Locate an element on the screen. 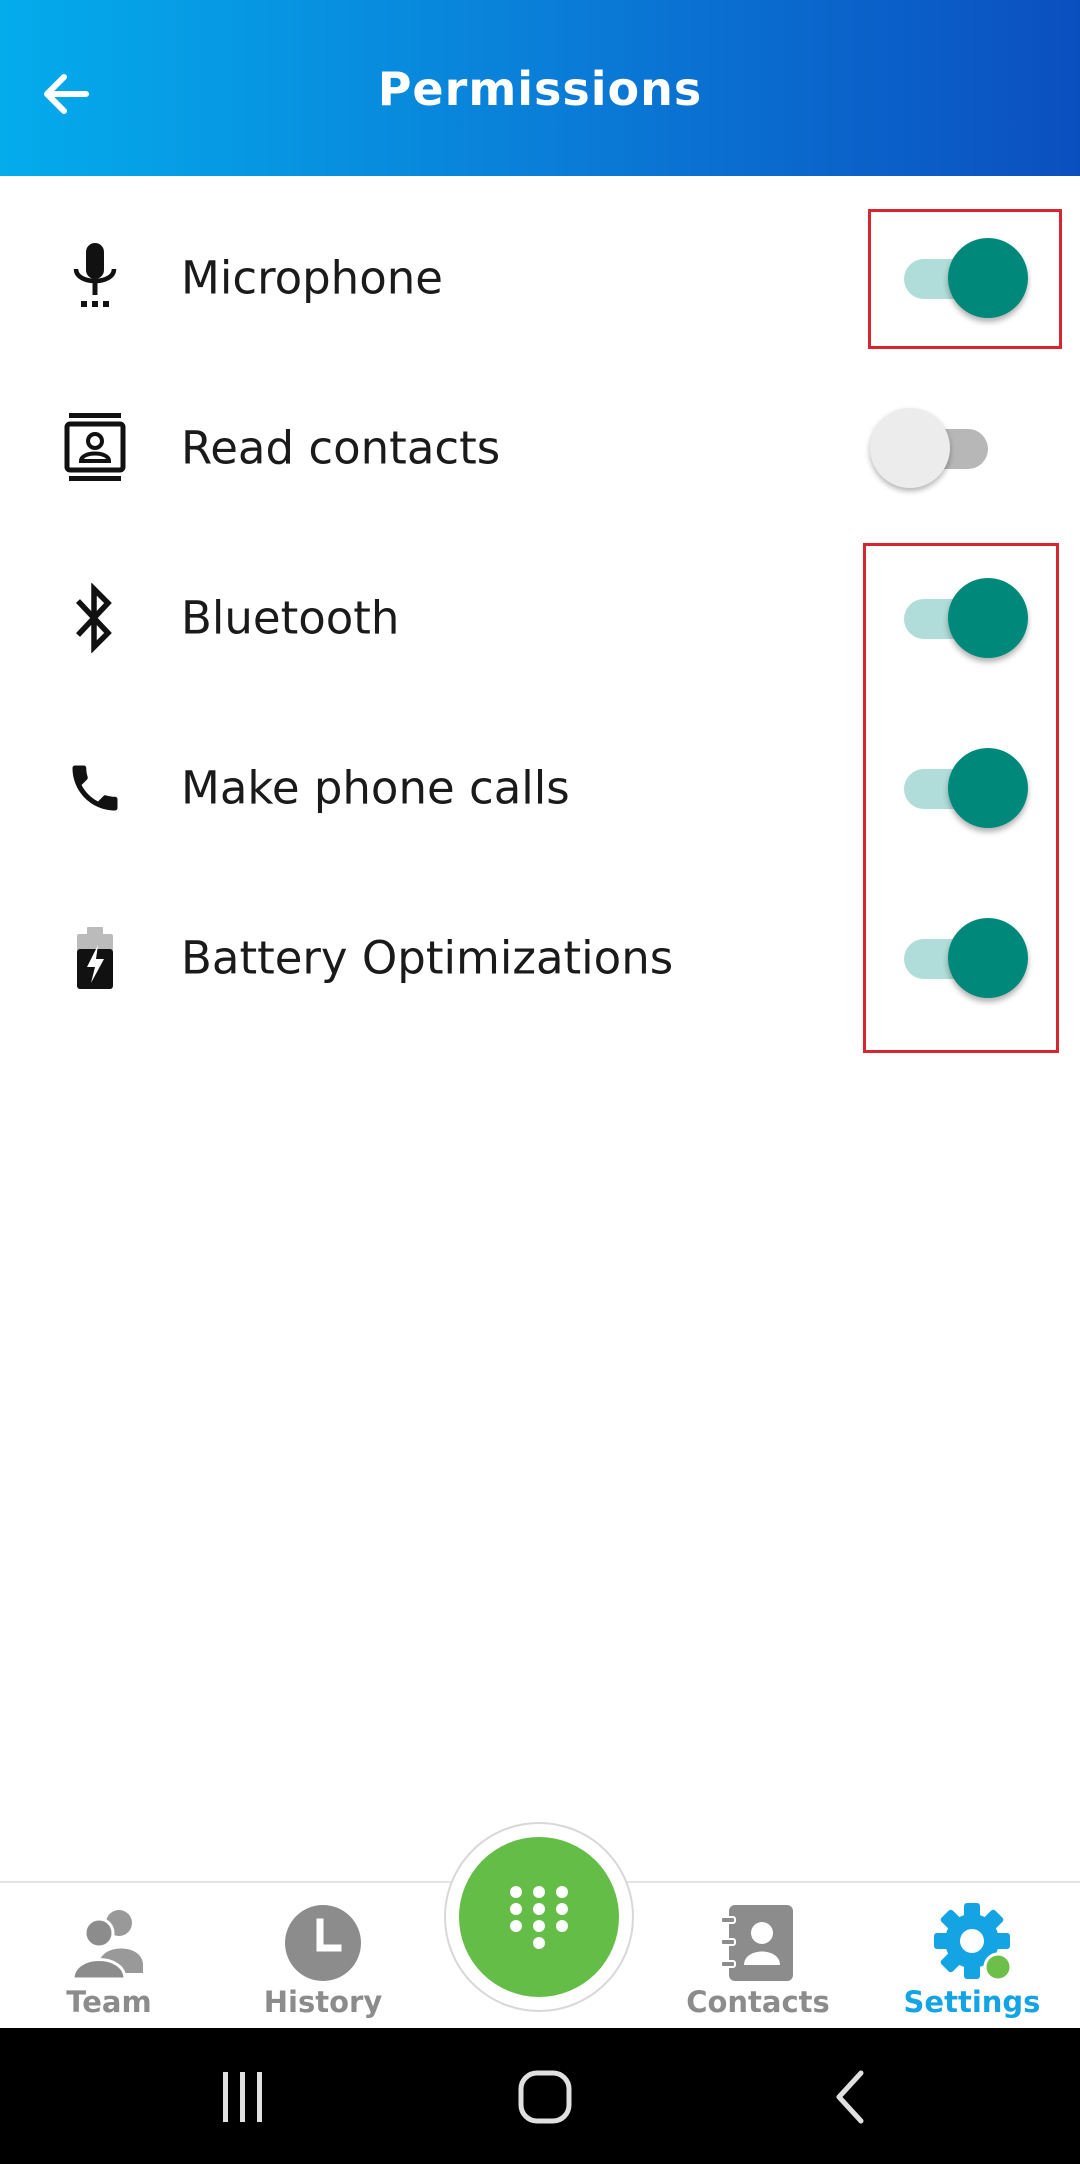 The height and width of the screenshot is (2164, 1080). permission-label: Bluetooth is located at coordinates (290, 618).